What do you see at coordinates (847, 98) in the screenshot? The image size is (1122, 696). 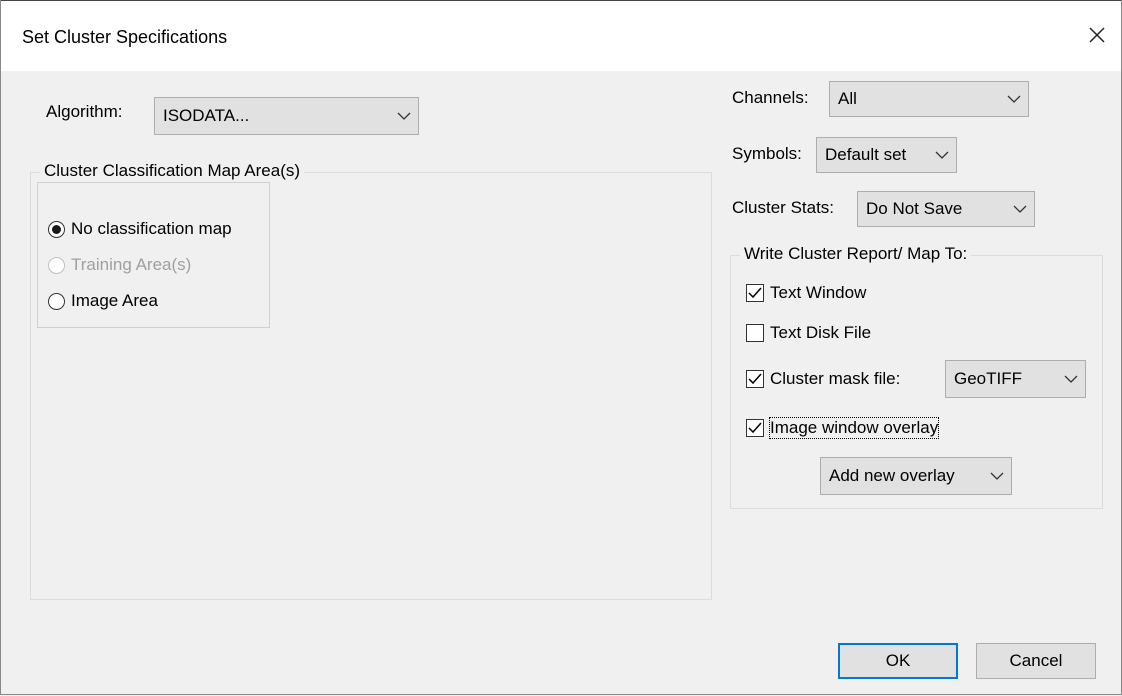 I see `channels-value: All` at bounding box center [847, 98].